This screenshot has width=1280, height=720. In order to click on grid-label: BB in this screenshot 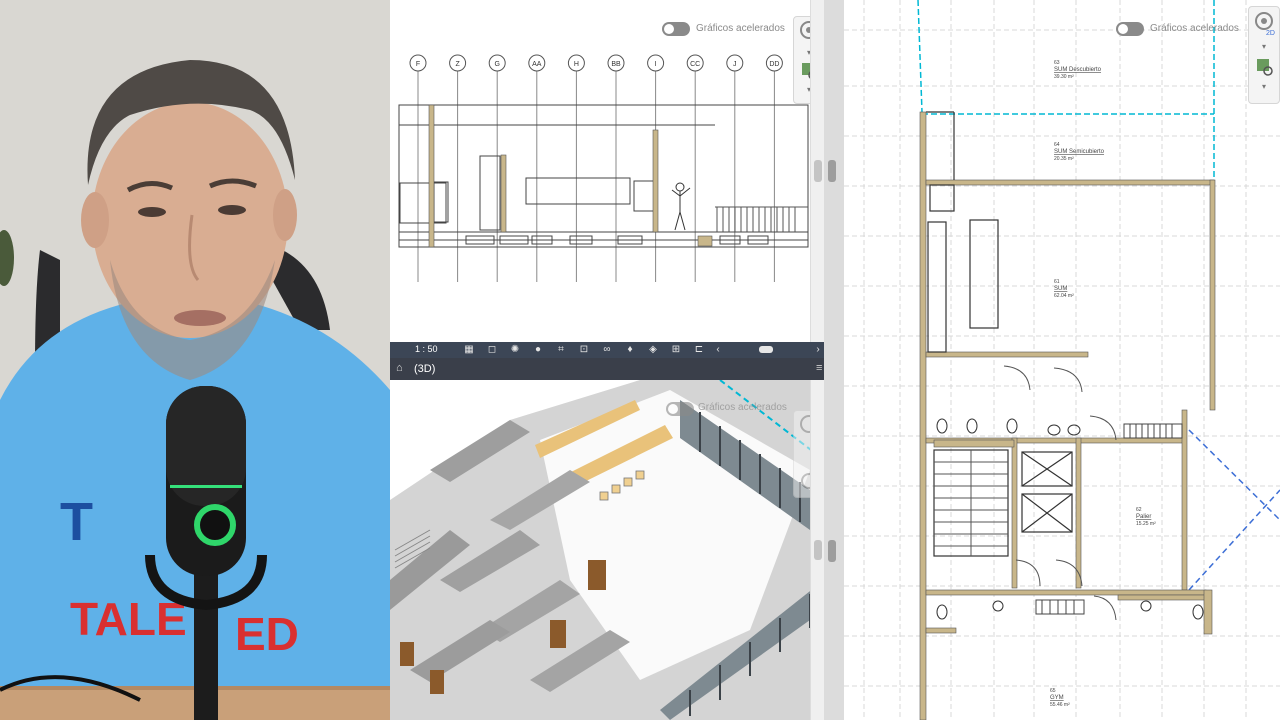, I will do `click(616, 64)`.